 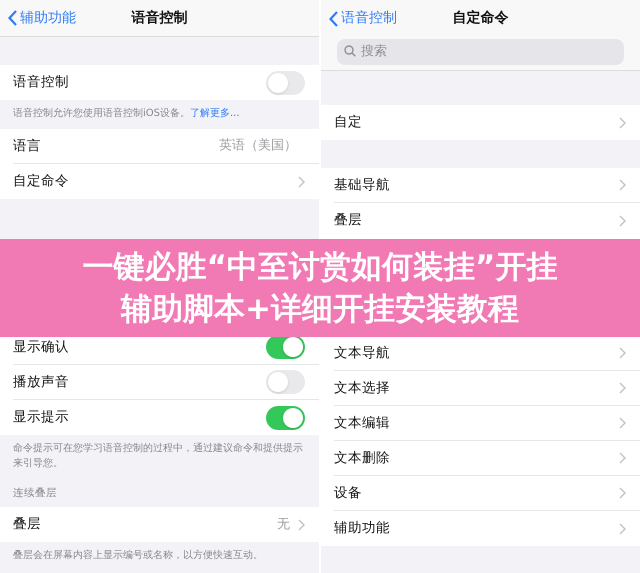 What do you see at coordinates (320, 267) in the screenshot?
I see `banner-text: 一键必胜“中至讨赏如何装挂”开挂` at bounding box center [320, 267].